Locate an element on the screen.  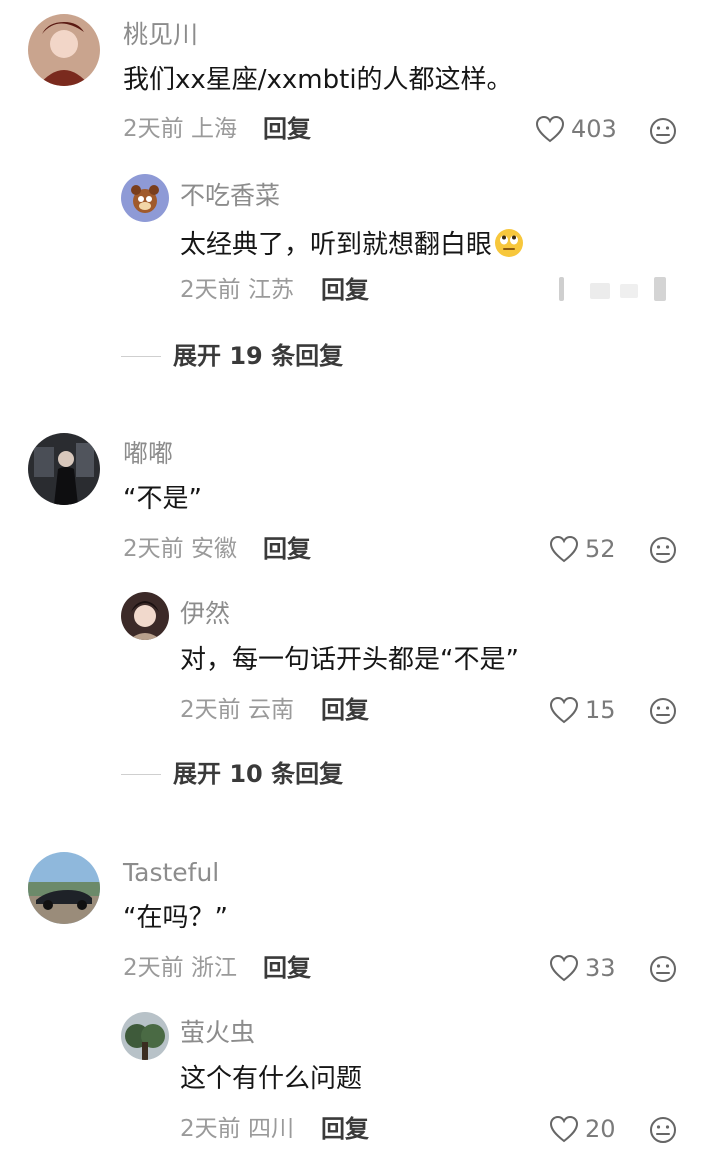
reply-text: 对，每一句话开头都是“不是” is located at coordinates (349, 660).